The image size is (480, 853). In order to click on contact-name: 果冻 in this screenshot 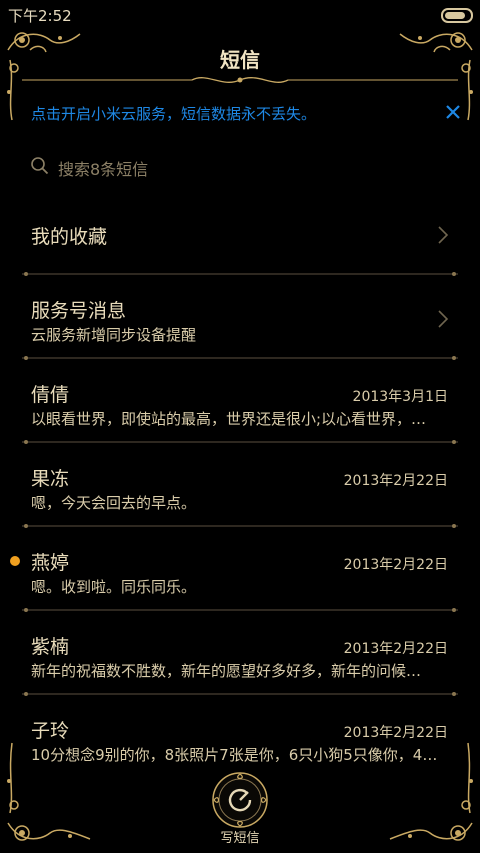, I will do `click(50, 479)`.